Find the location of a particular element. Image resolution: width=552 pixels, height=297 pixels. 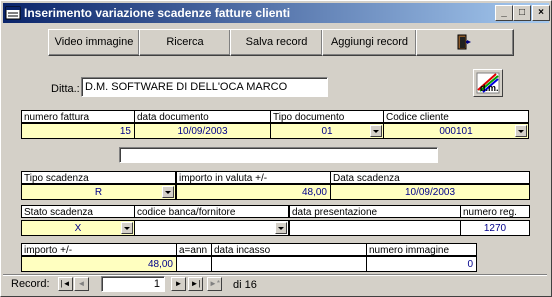

data-documento-label: data documento is located at coordinates (202, 116).